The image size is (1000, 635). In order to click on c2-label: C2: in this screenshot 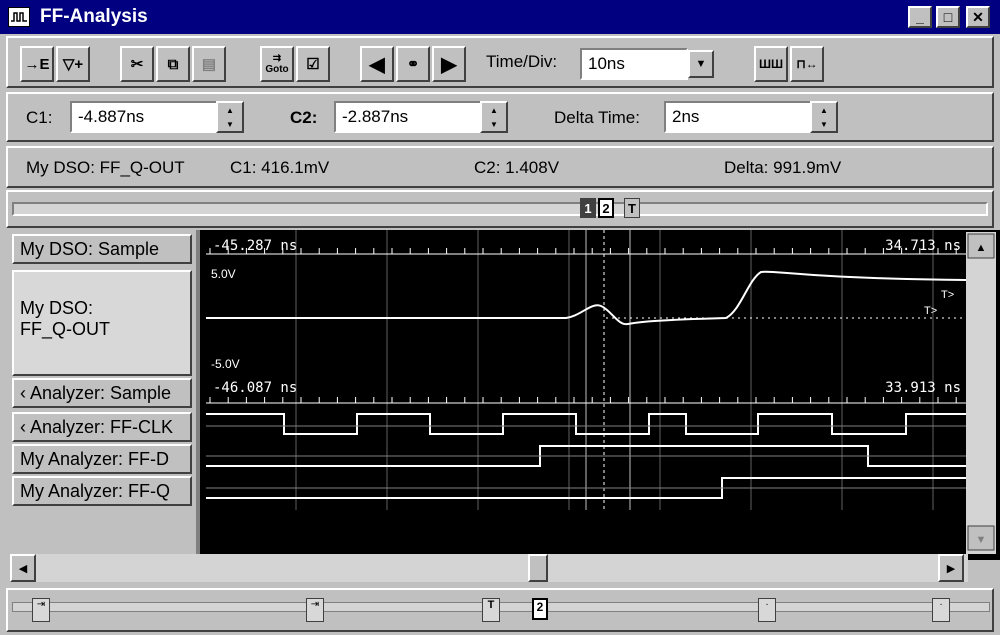, I will do `click(304, 117)`.